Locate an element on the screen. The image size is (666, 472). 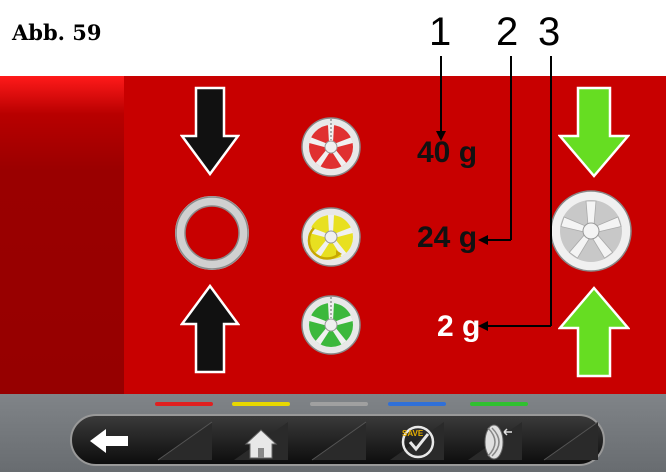
wheel-side-icon is located at coordinates (495, 441).